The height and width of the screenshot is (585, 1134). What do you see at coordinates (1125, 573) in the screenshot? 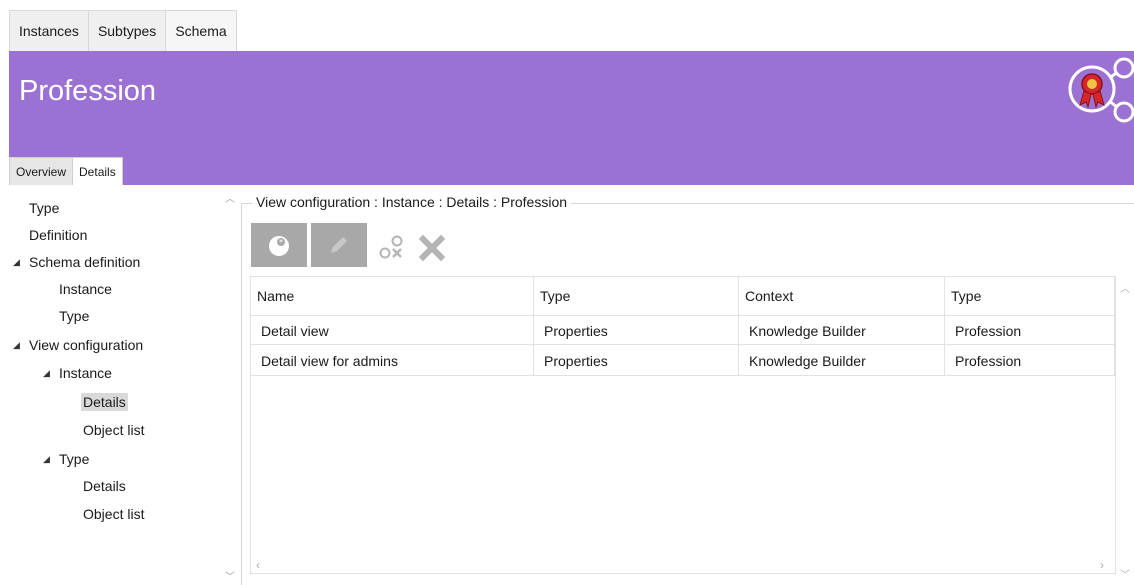
I see `table-scroll-down-icon: ﹀` at bounding box center [1125, 573].